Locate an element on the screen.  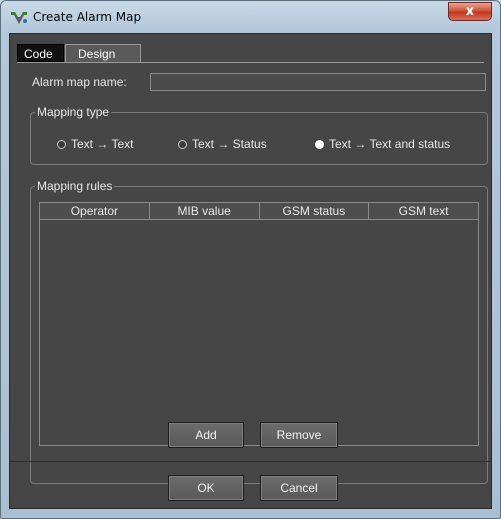
radio-text-to-status: Text → Status is located at coordinates (222, 144).